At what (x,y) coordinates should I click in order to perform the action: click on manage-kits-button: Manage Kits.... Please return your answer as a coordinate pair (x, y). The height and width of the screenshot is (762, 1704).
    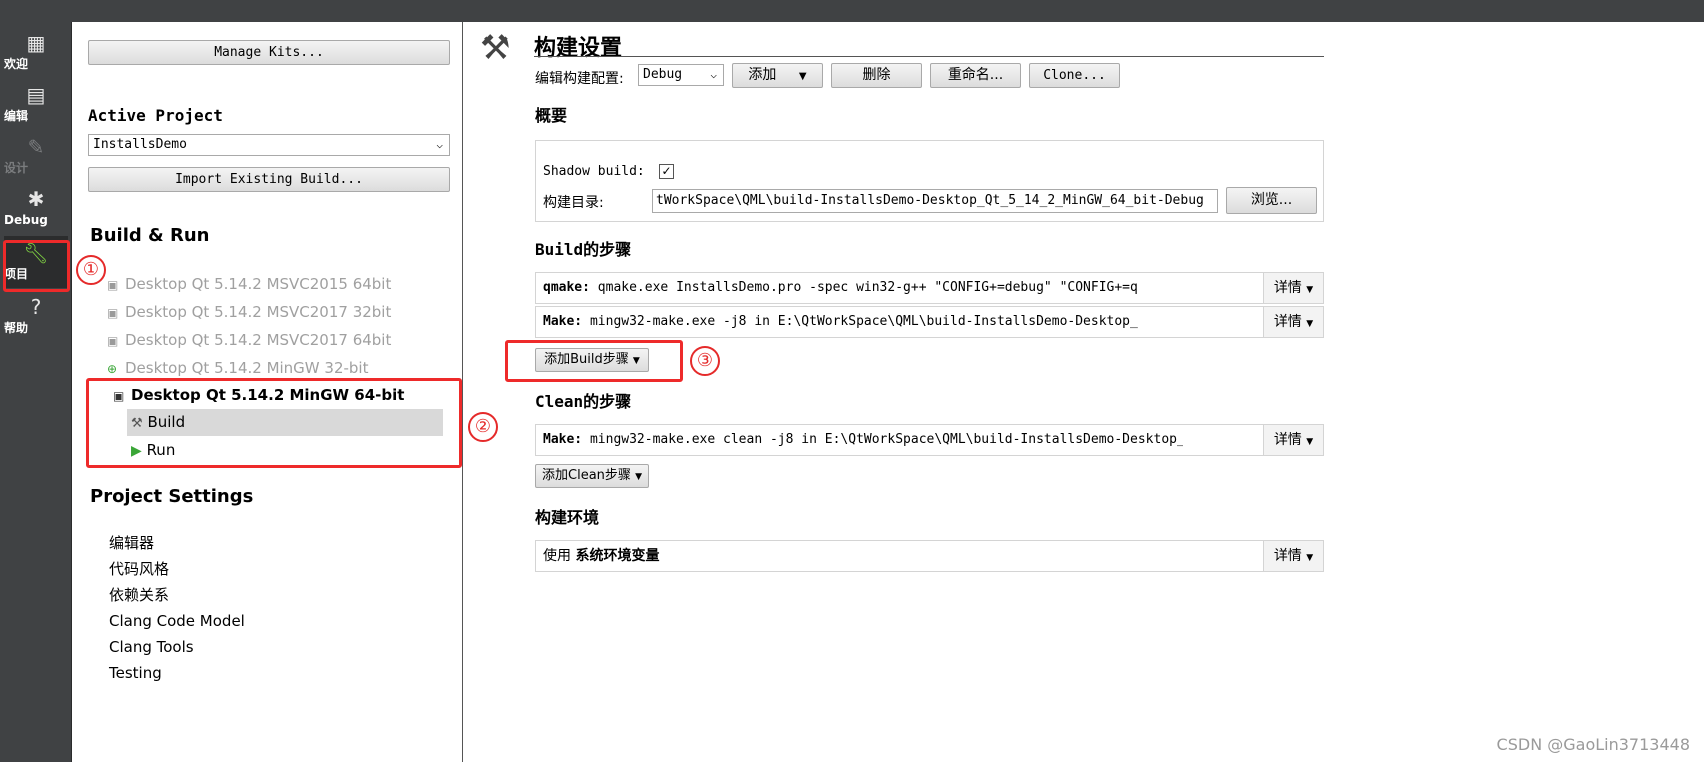
    Looking at the image, I should click on (269, 52).